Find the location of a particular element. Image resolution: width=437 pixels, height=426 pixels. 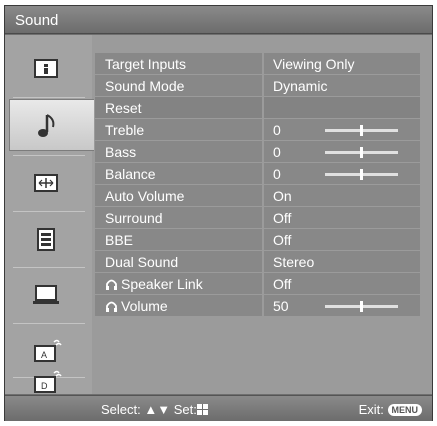

screen-adjust-icon is located at coordinates (46, 183).